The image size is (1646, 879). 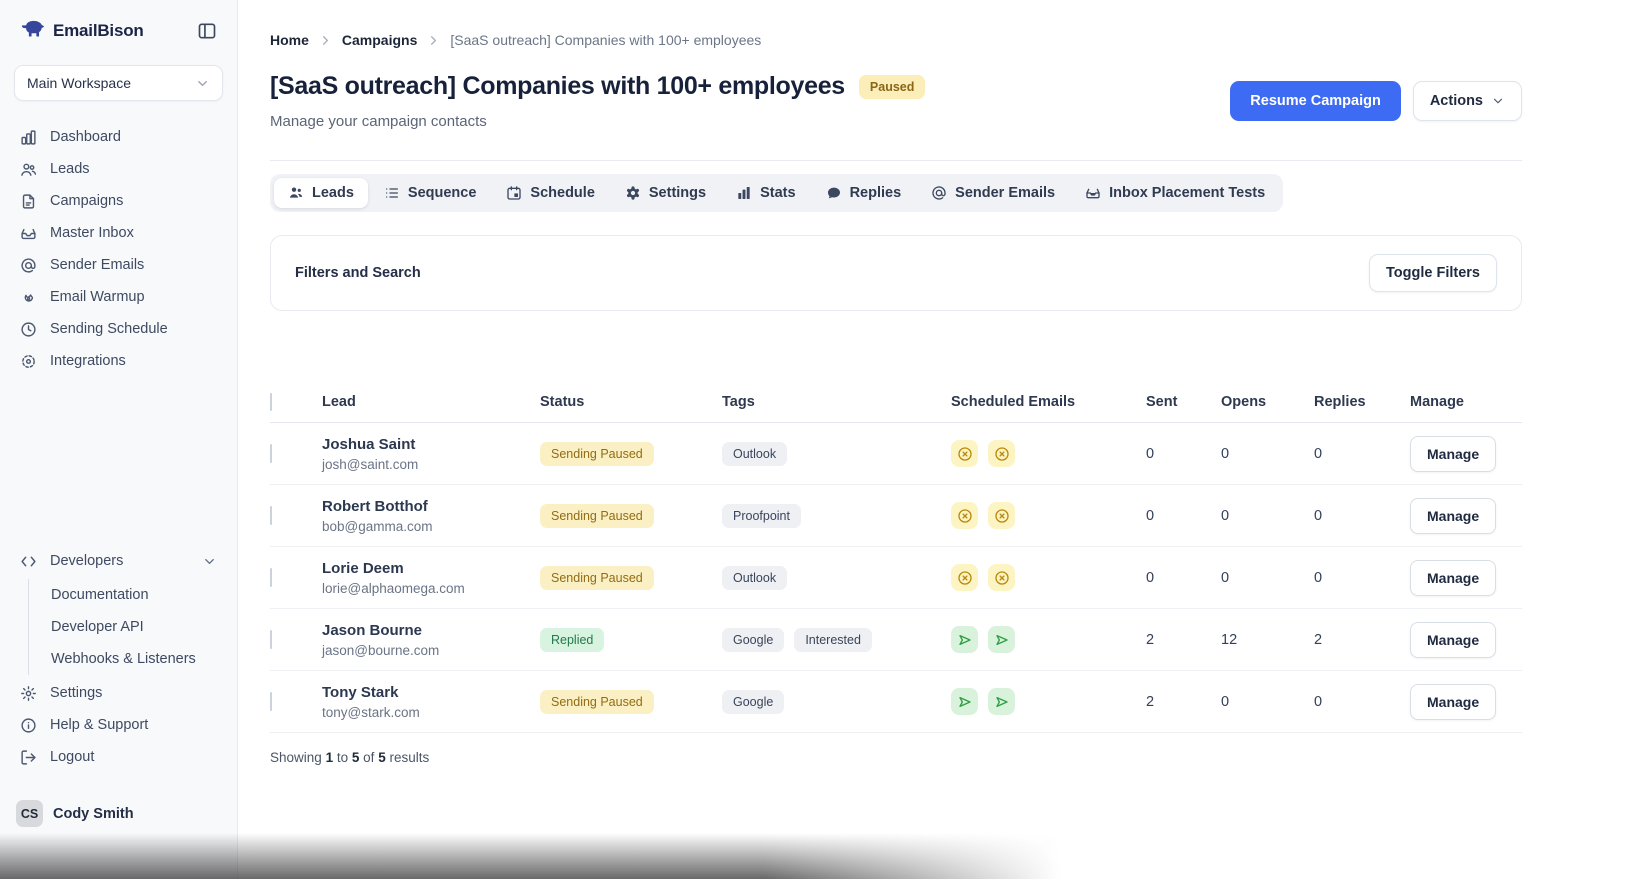 I want to click on chevron-down-icon, so click(x=209, y=561).